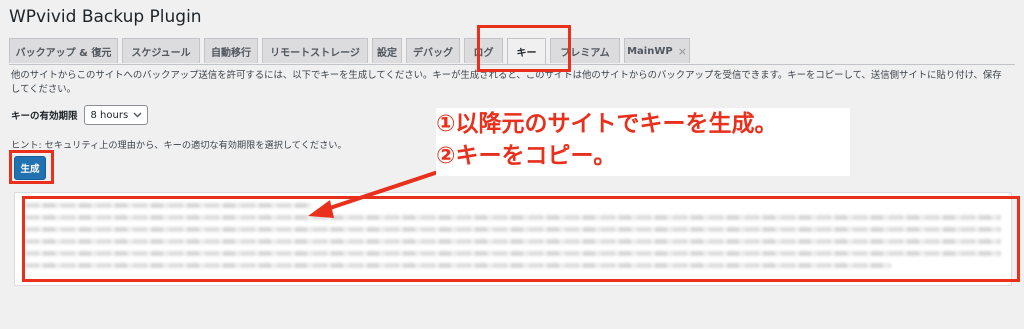  Describe the element at coordinates (179, 145) in the screenshot. I see `expiry-hint: ヒント: セキュリティ上の理由から、キーの適切な有効期限を選択してください。` at that location.